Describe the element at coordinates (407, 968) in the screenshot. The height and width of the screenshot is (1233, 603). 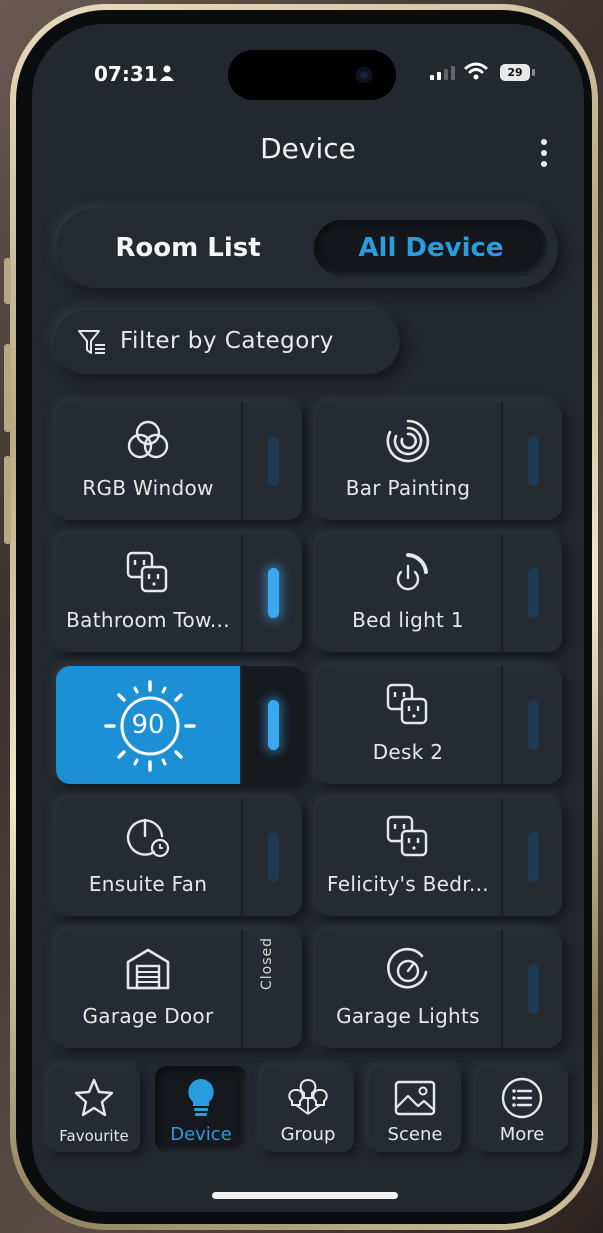
I see `dial-icon` at that location.